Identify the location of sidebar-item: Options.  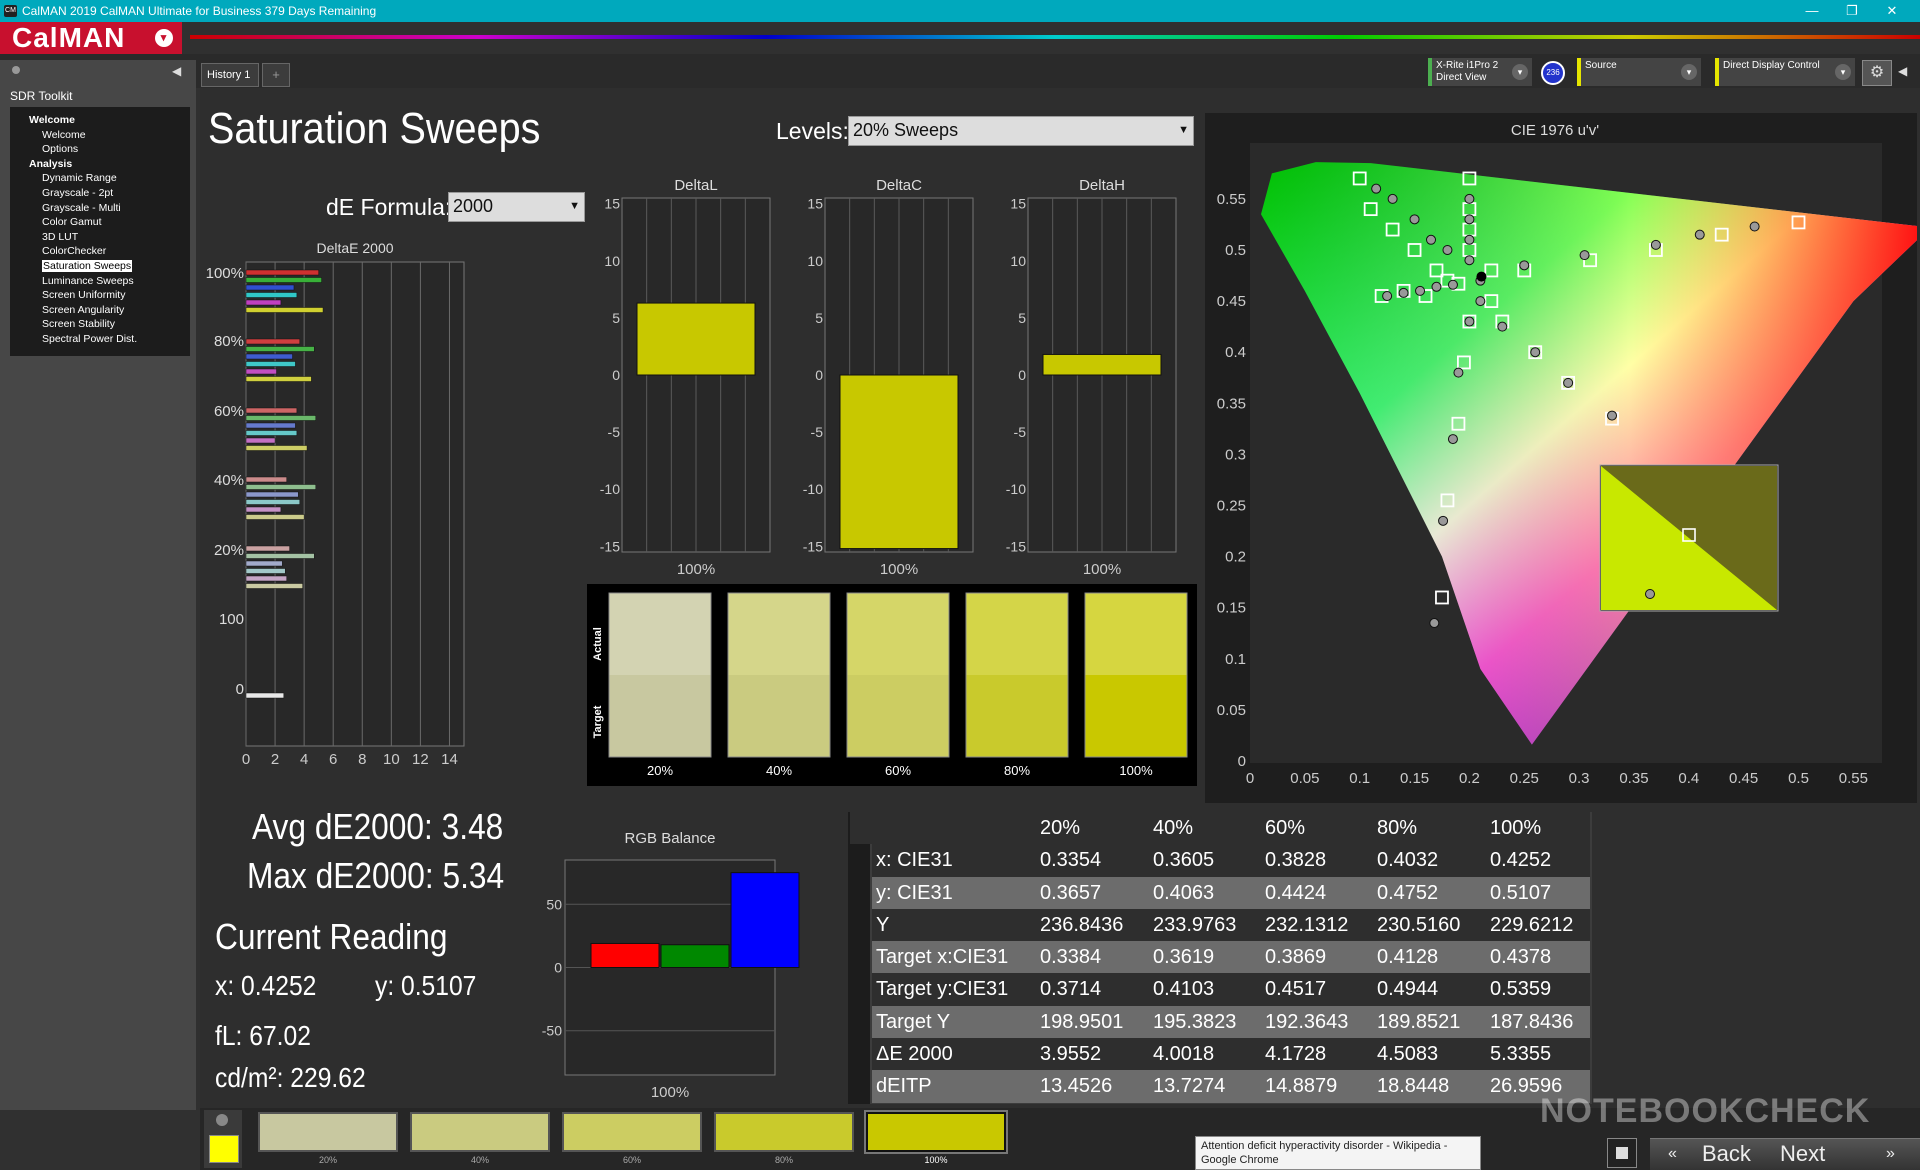
(100, 149).